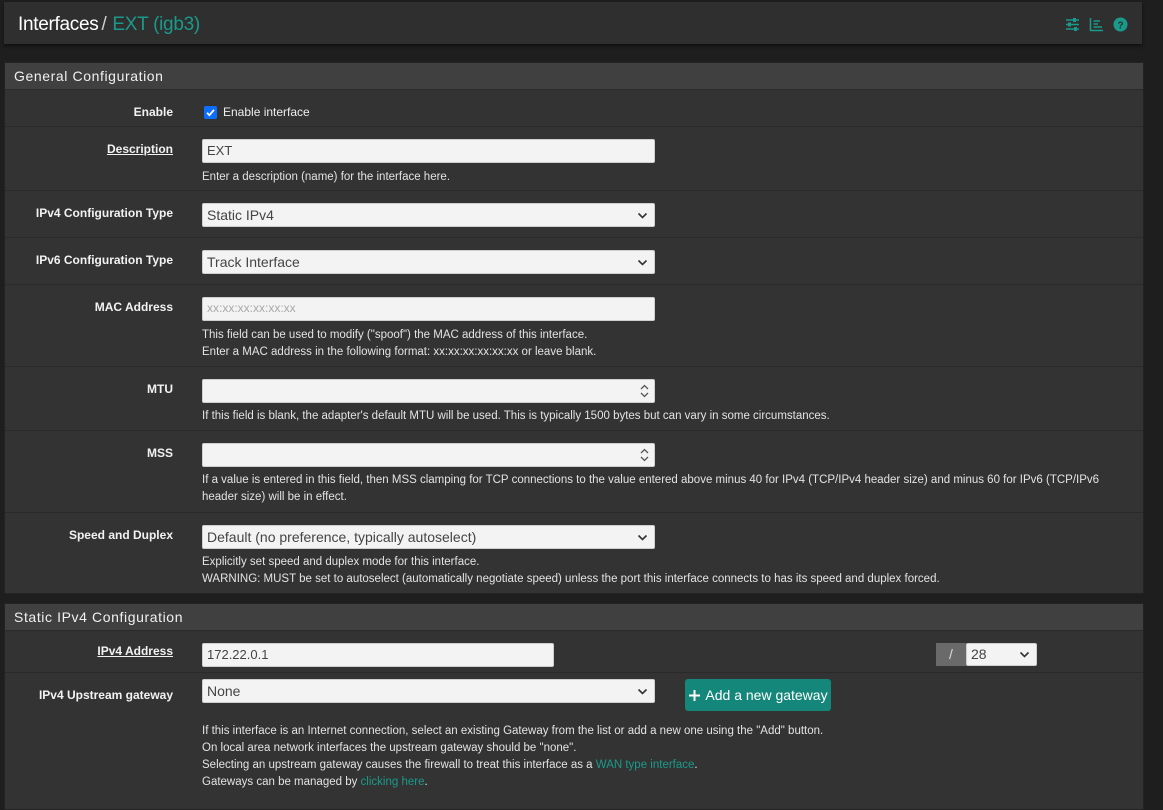 Image resolution: width=1163 pixels, height=810 pixels. What do you see at coordinates (428, 455) in the screenshot?
I see `mss-input` at bounding box center [428, 455].